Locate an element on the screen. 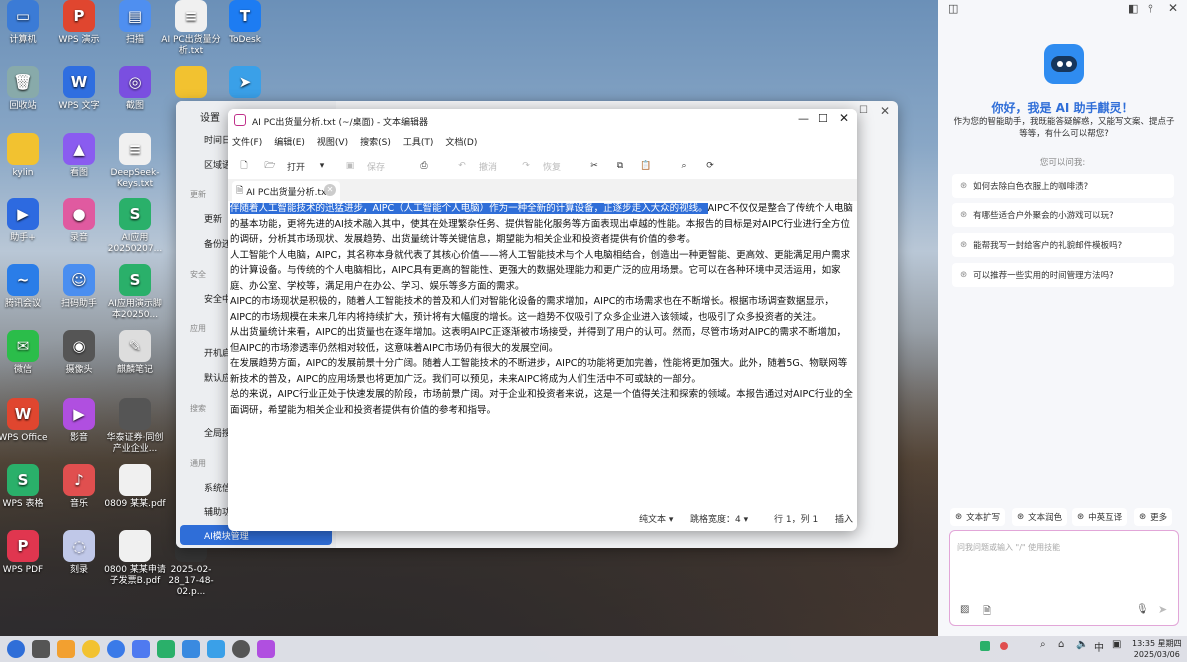 The height and width of the screenshot is (662, 1187). close-button: ✕ is located at coordinates (844, 118).